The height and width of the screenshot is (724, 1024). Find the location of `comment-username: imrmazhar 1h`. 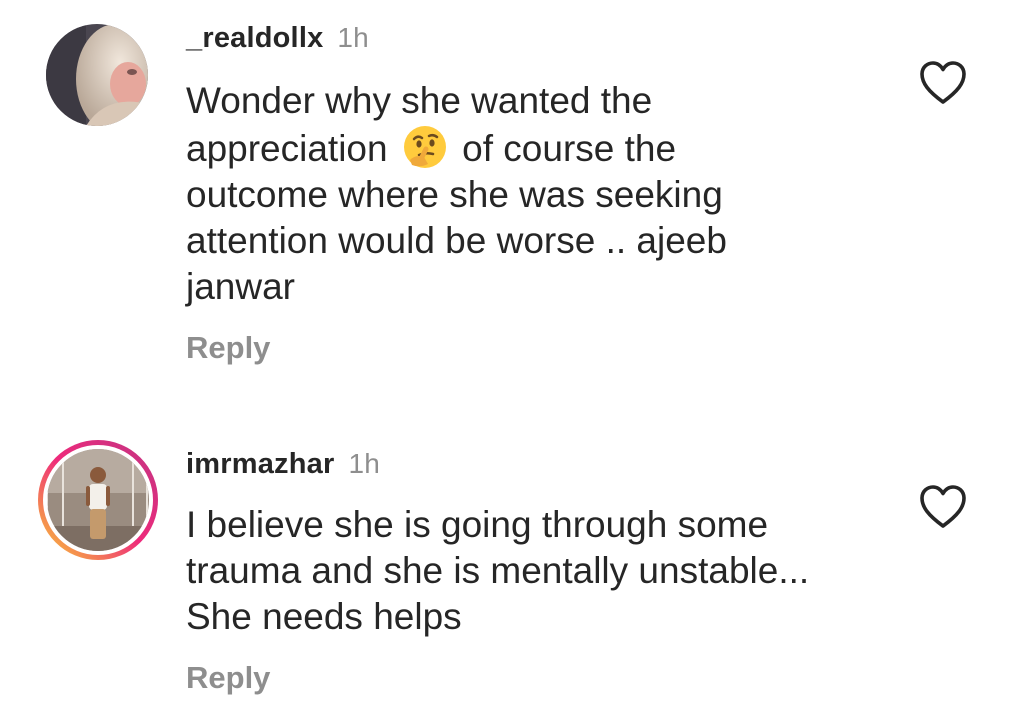

comment-username: imrmazhar 1h is located at coordinates (283, 464).